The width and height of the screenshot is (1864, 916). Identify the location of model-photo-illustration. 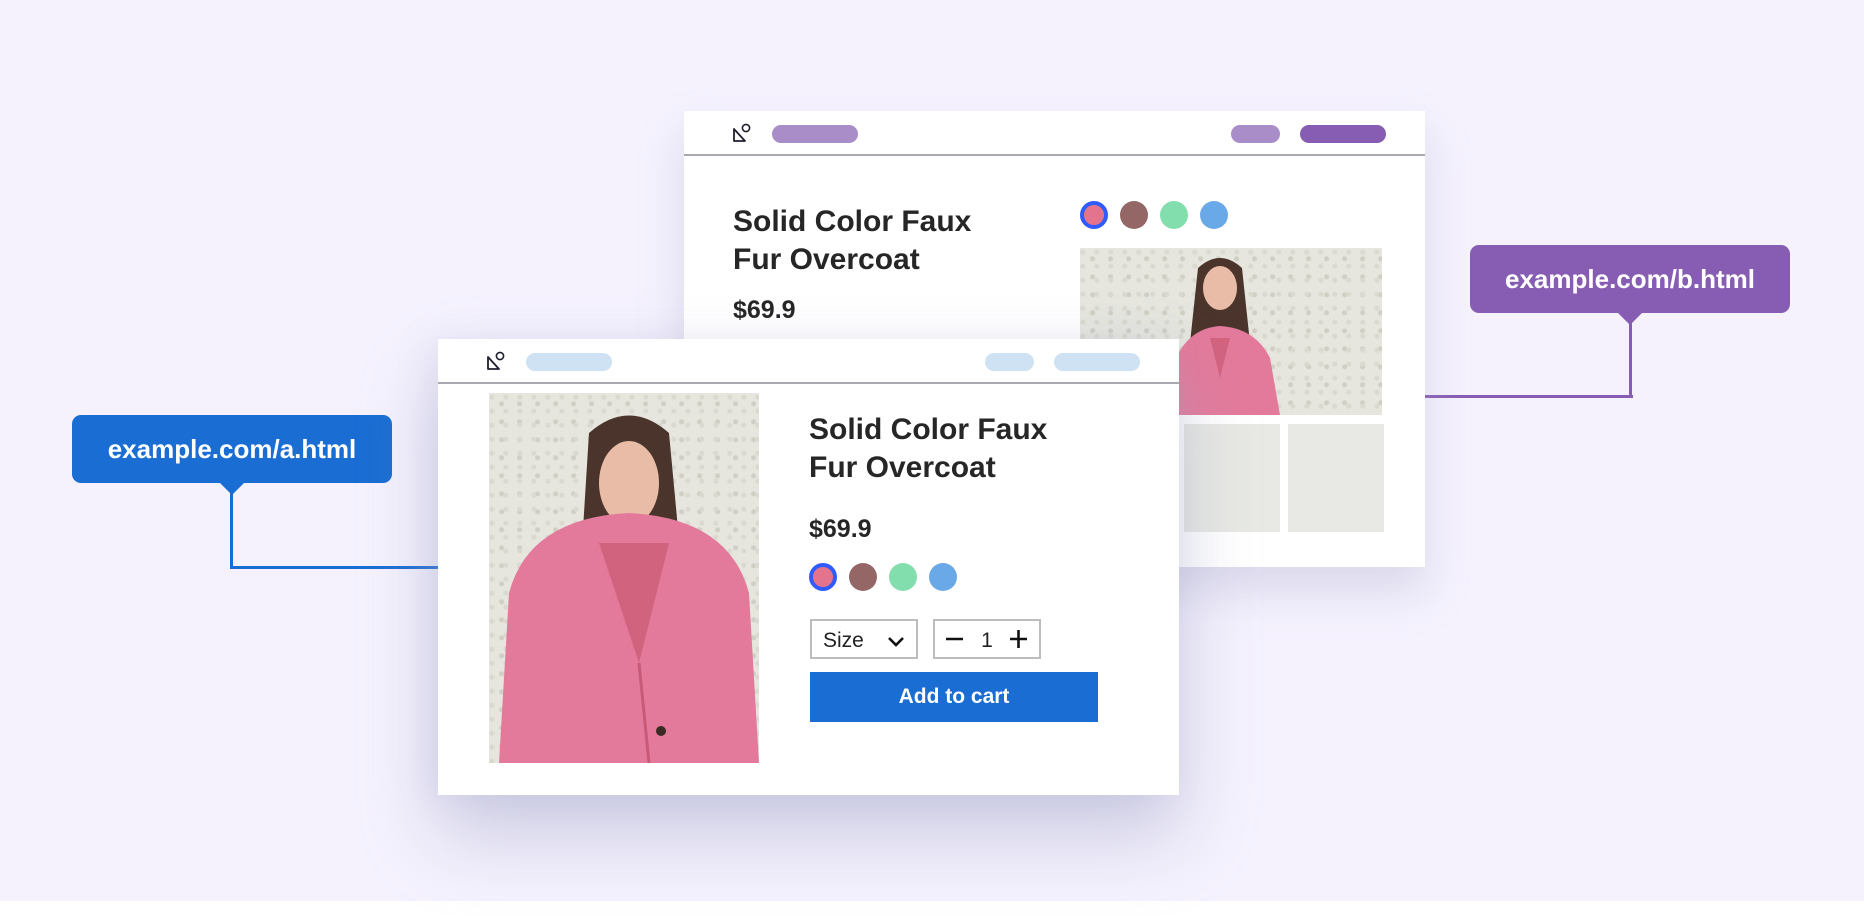
(629, 589).